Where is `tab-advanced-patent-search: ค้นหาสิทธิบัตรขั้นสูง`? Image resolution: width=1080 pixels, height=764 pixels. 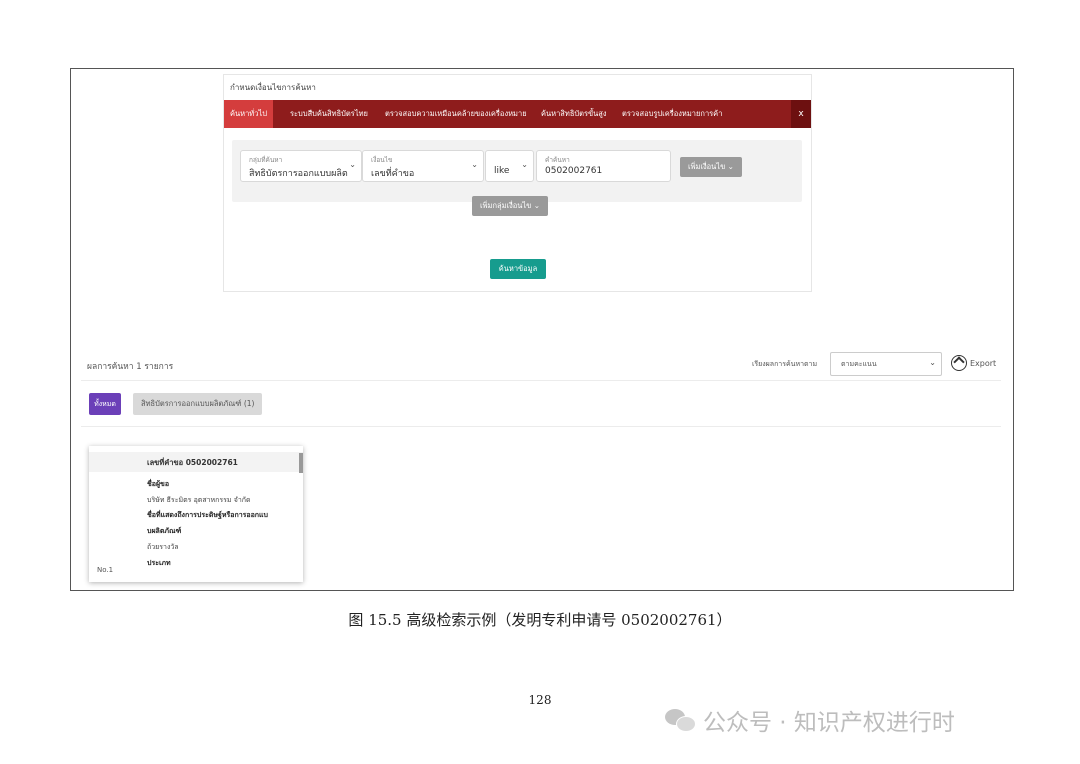
tab-advanced-patent-search: ค้นหาสิทธิบัตรขั้นสูง is located at coordinates (574, 114).